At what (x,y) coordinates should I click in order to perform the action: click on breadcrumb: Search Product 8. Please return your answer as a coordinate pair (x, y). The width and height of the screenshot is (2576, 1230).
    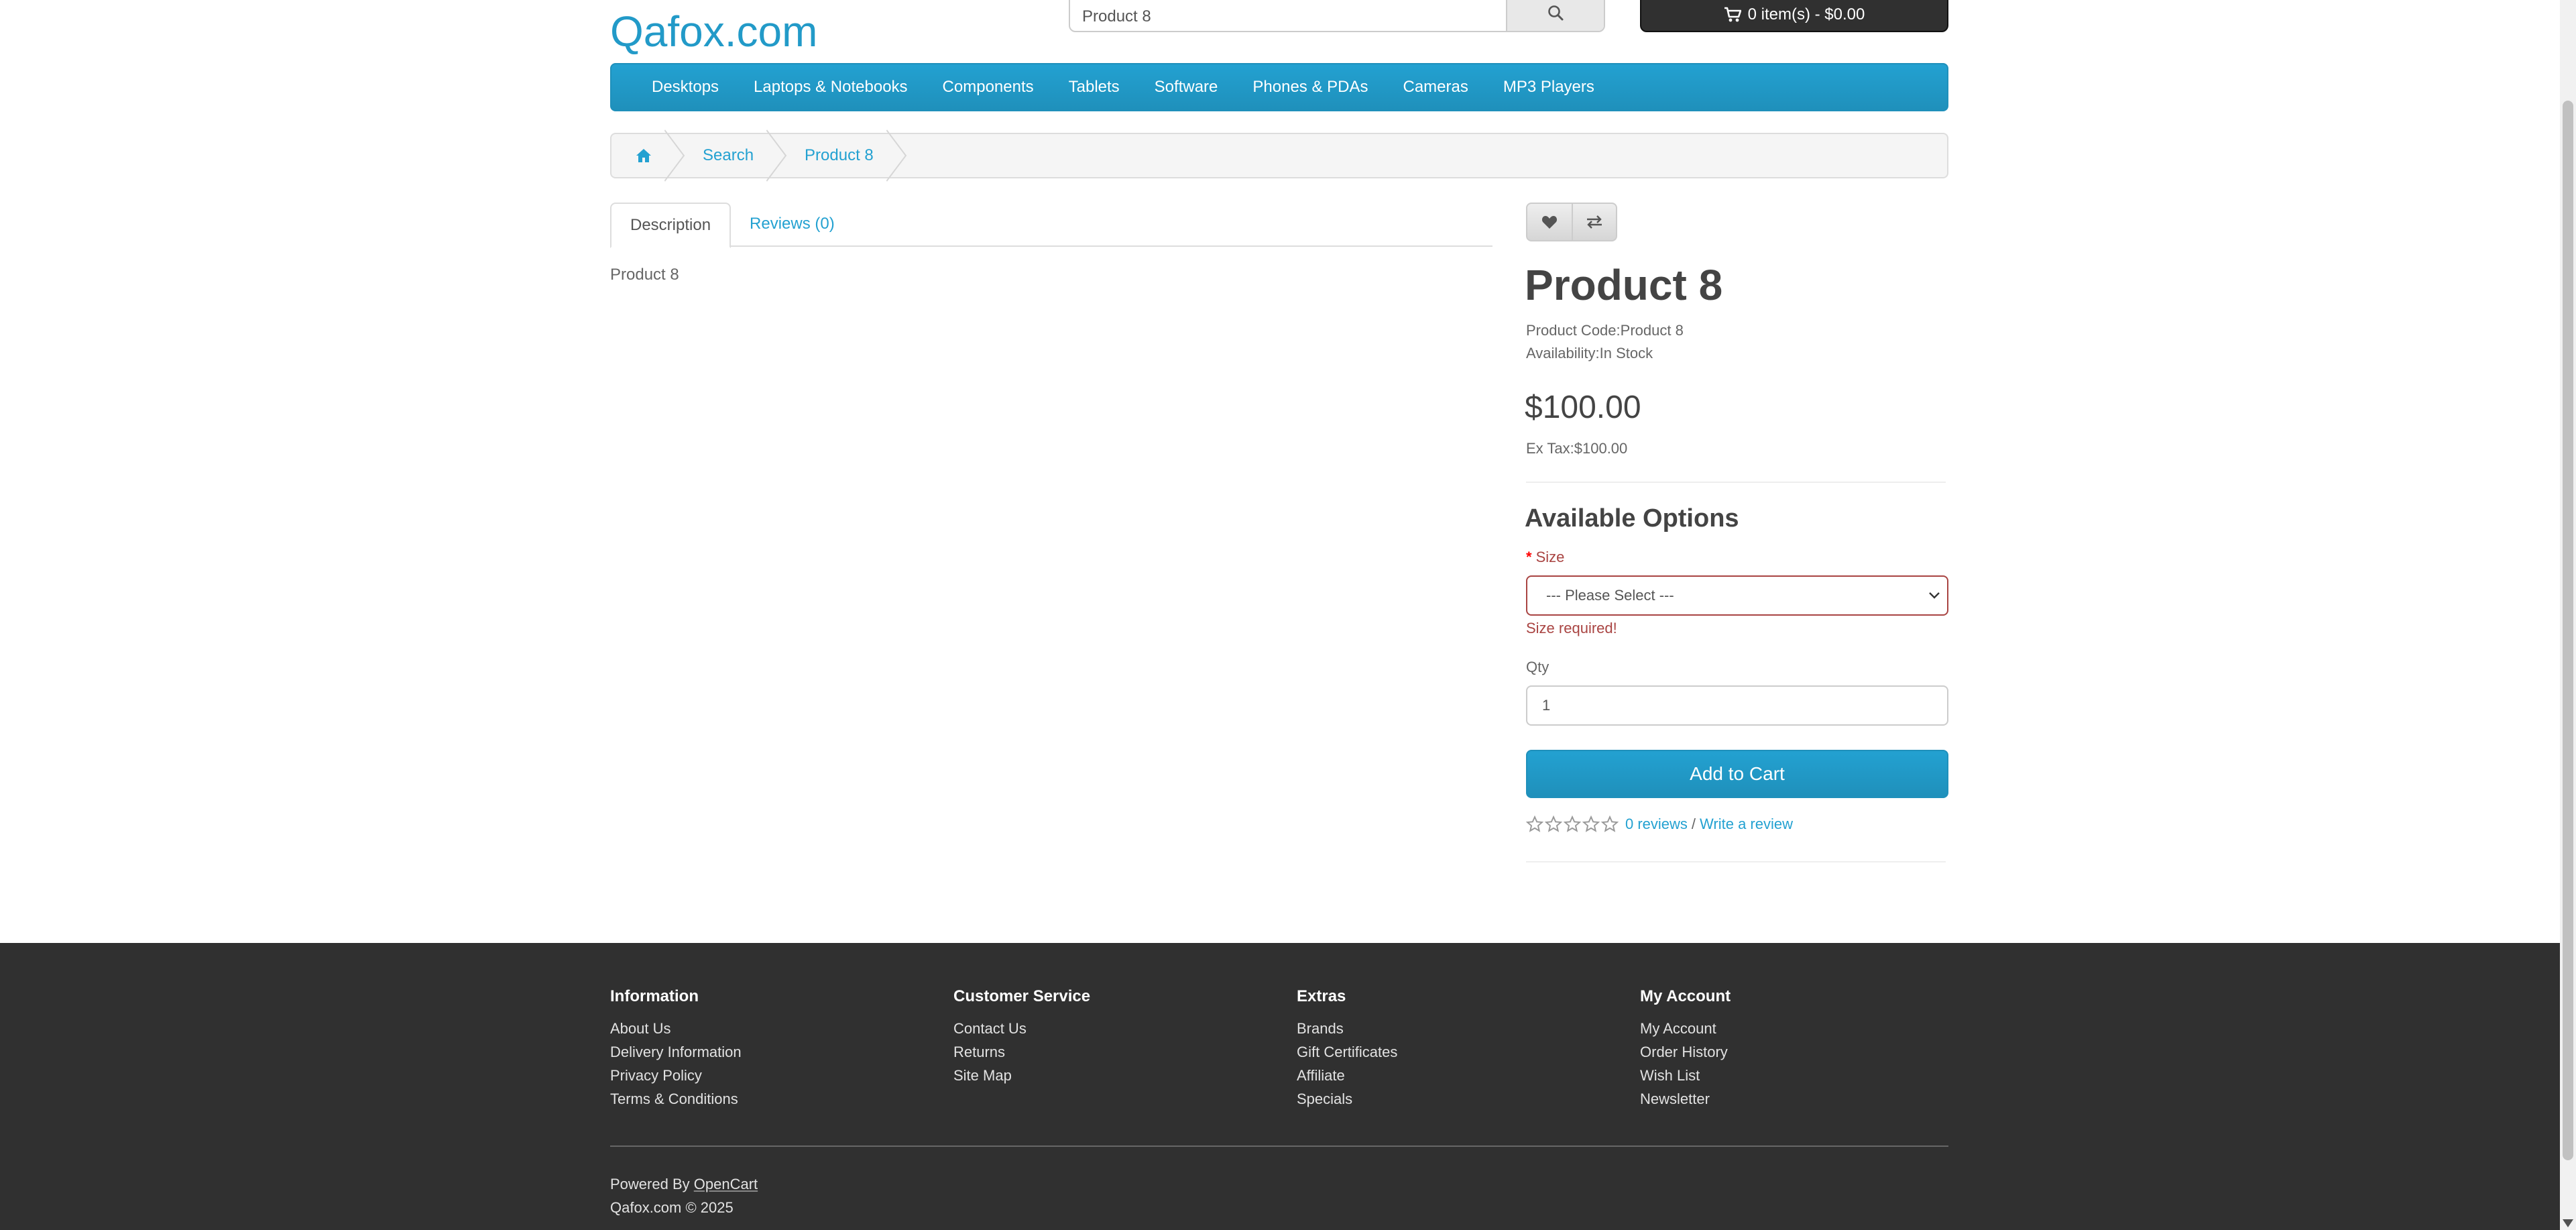
    Looking at the image, I should click on (1279, 155).